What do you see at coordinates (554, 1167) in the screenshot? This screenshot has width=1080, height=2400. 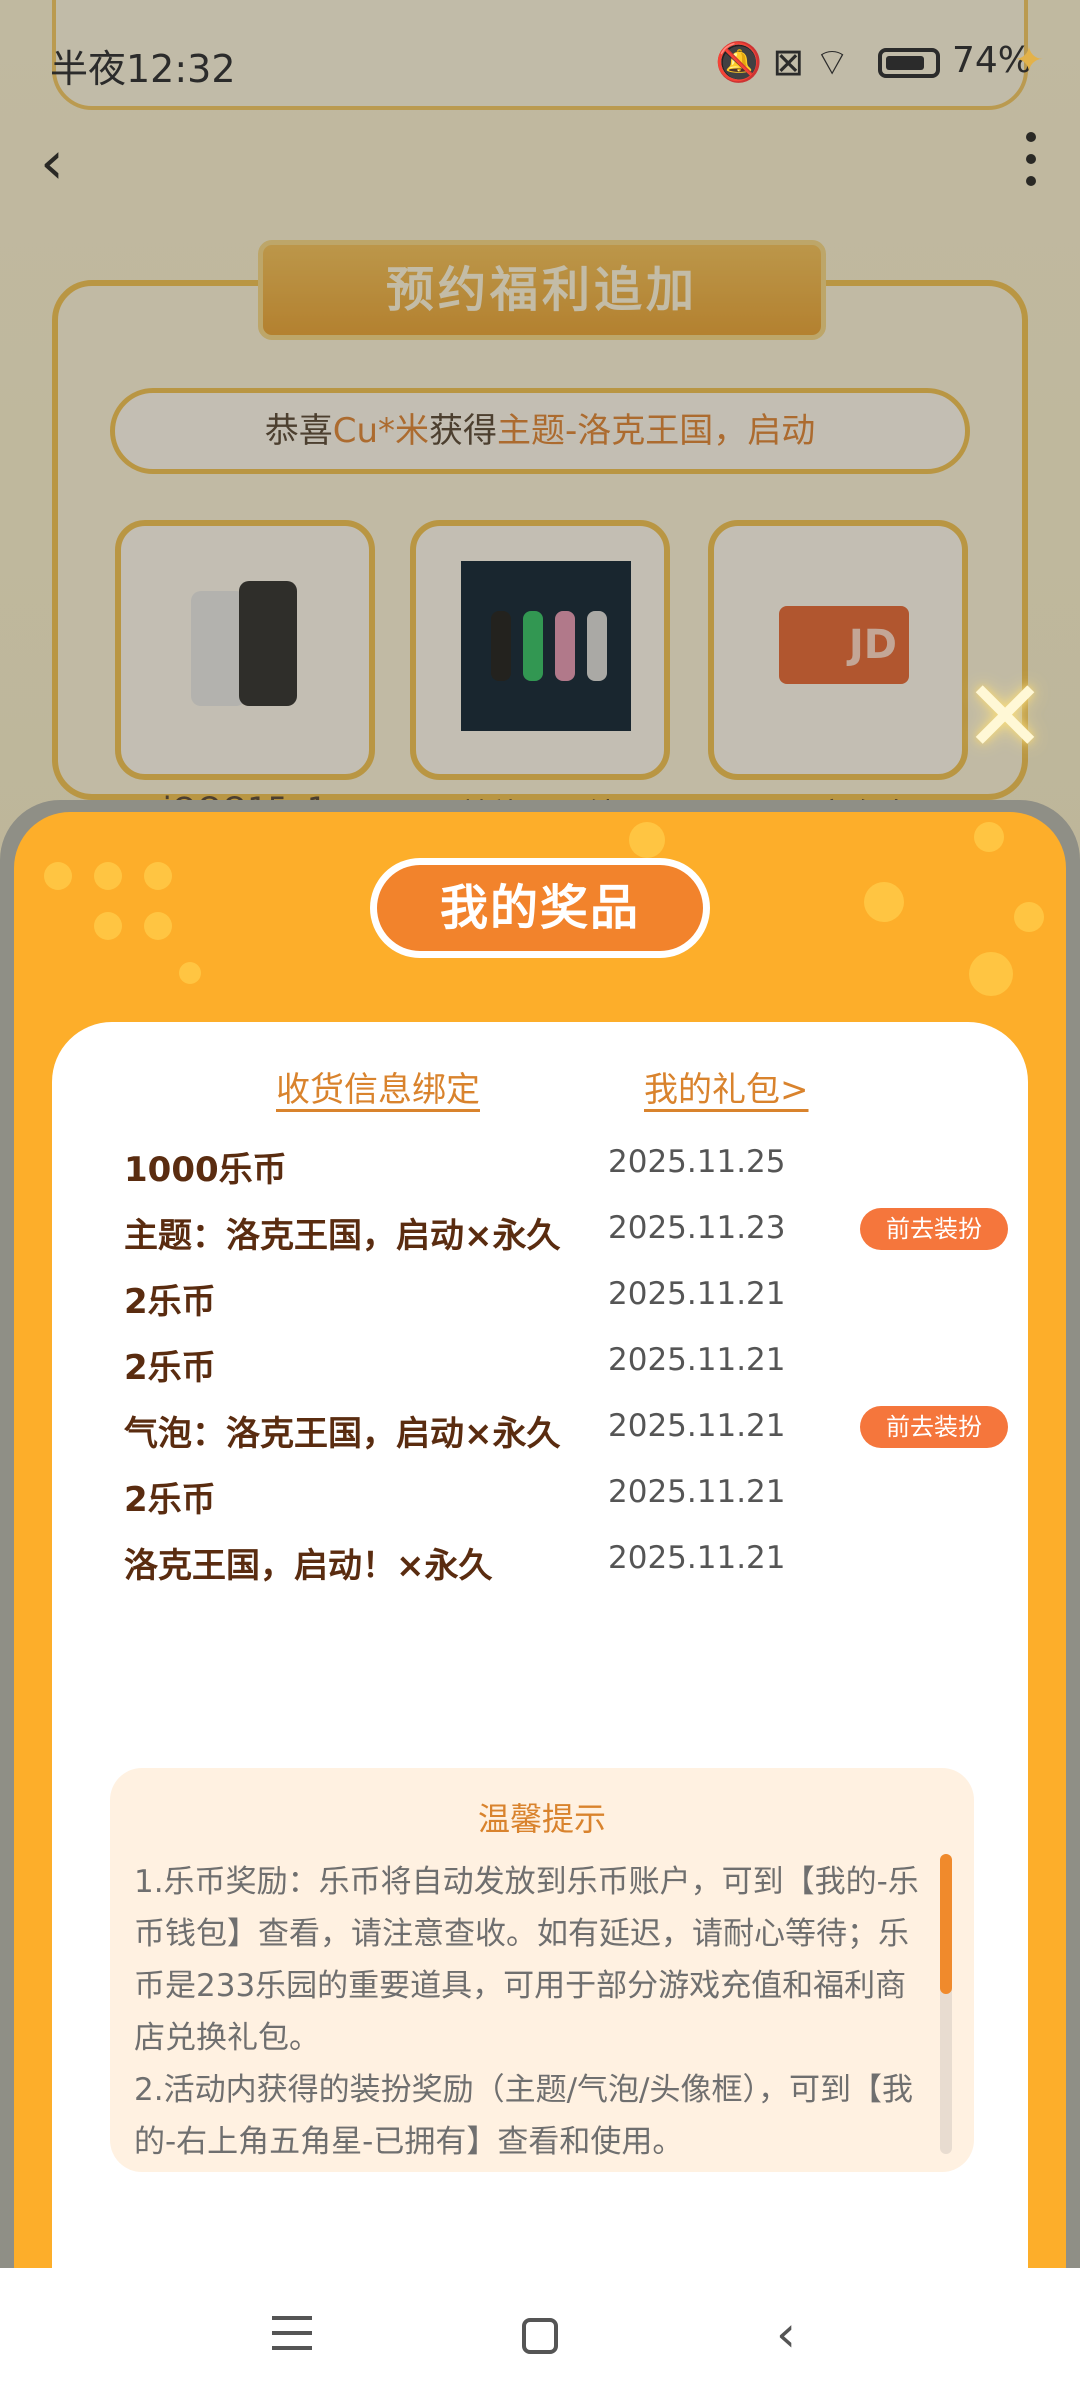 I see `prize-row: 1000乐币 2025.11.25` at bounding box center [554, 1167].